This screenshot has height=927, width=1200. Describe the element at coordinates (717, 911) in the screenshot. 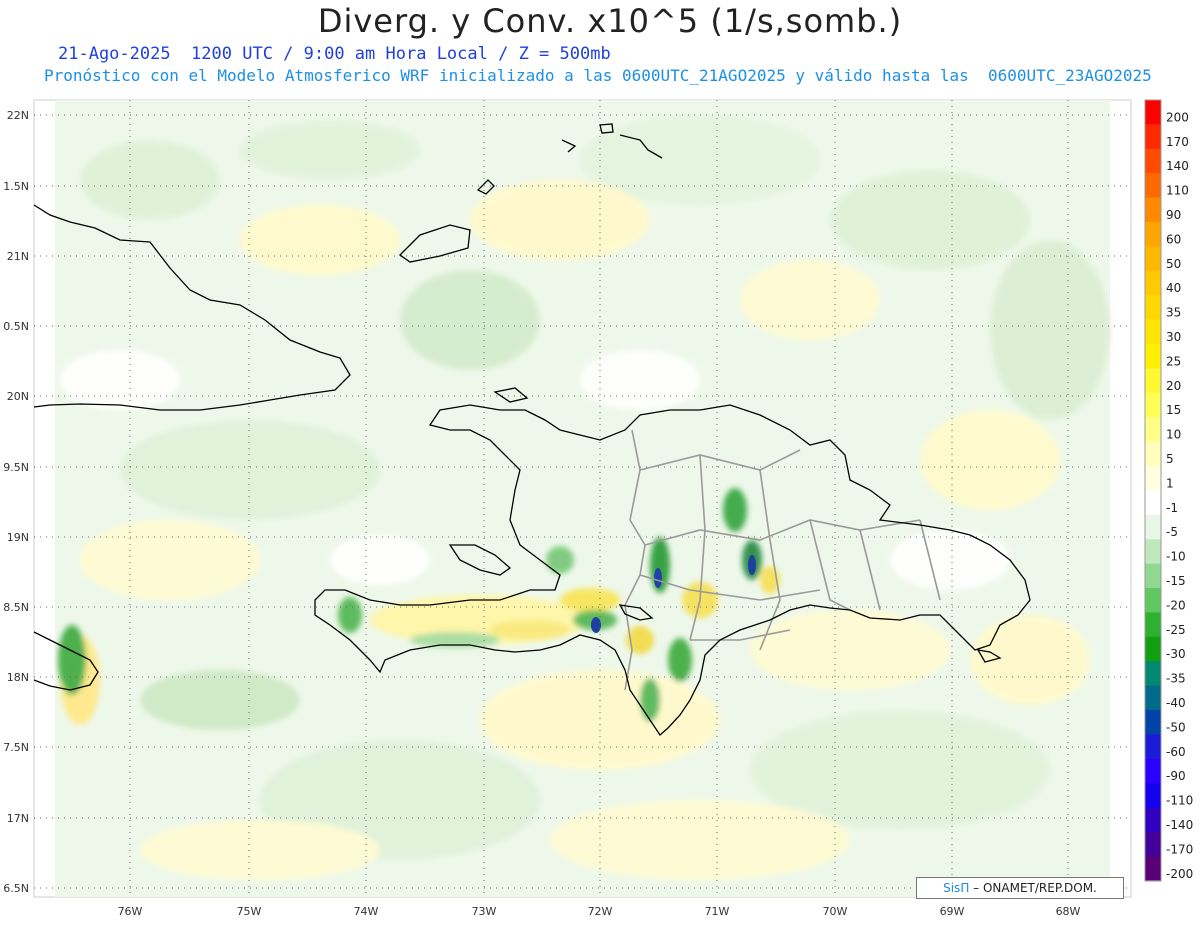

I see `lon-label: 71W` at that location.